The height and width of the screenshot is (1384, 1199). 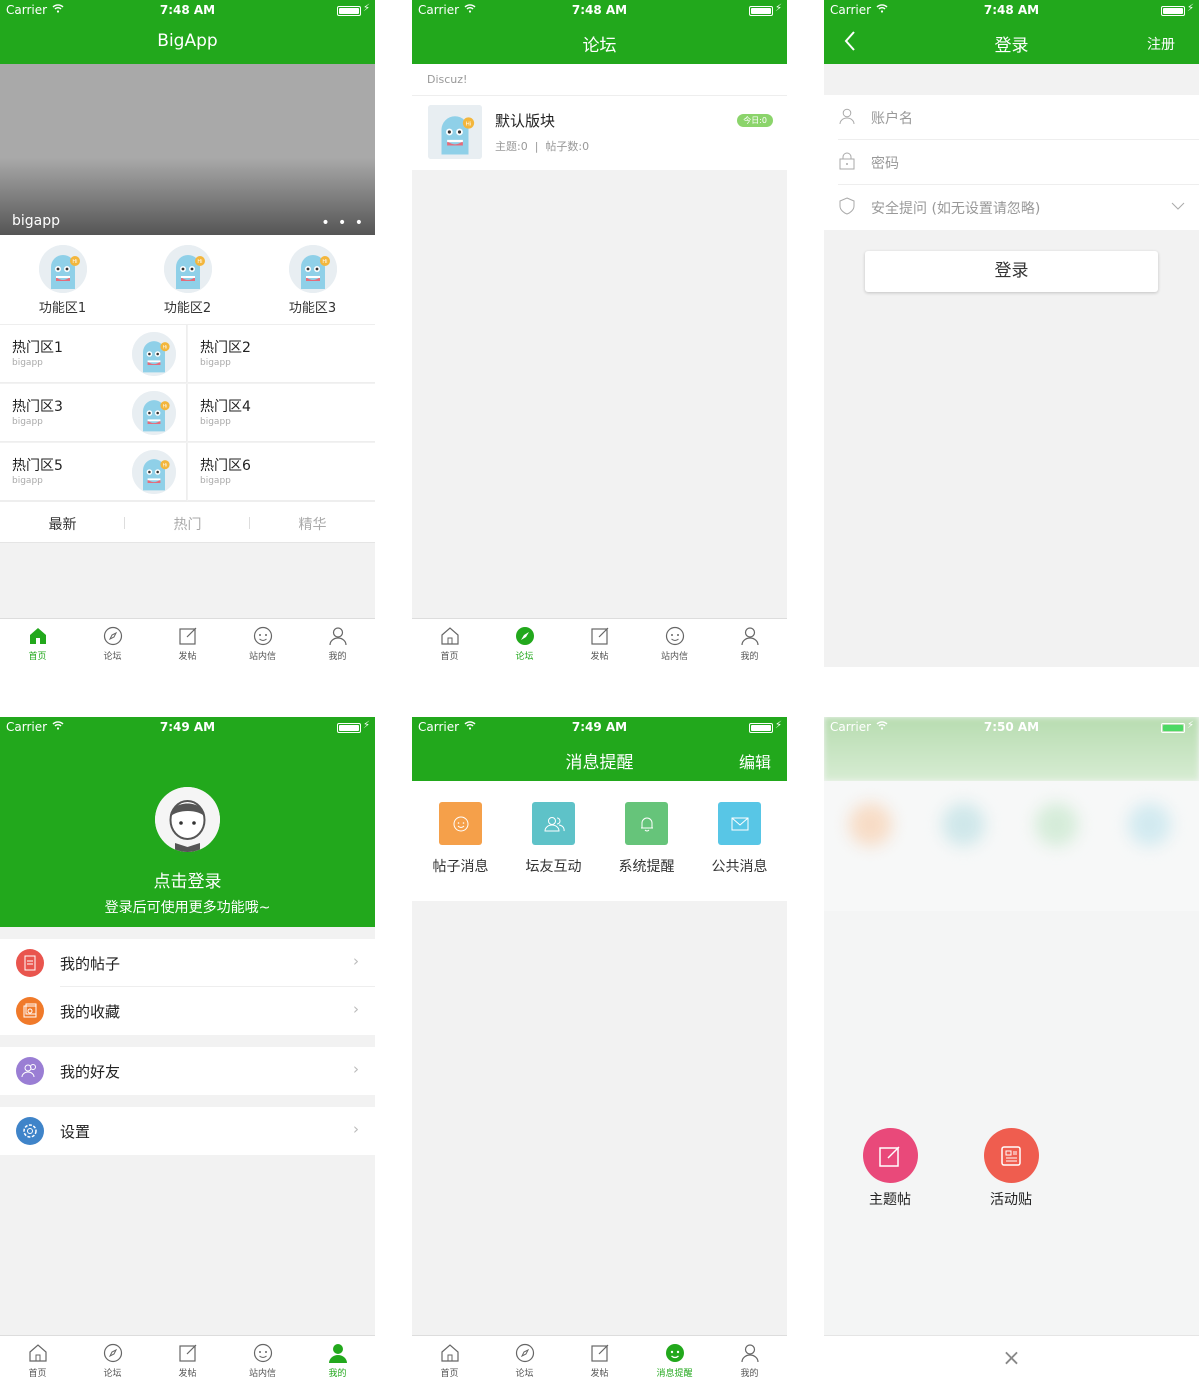 What do you see at coordinates (187, 1011) in the screenshot?
I see `my-favorites-row: 我的收藏 ›` at bounding box center [187, 1011].